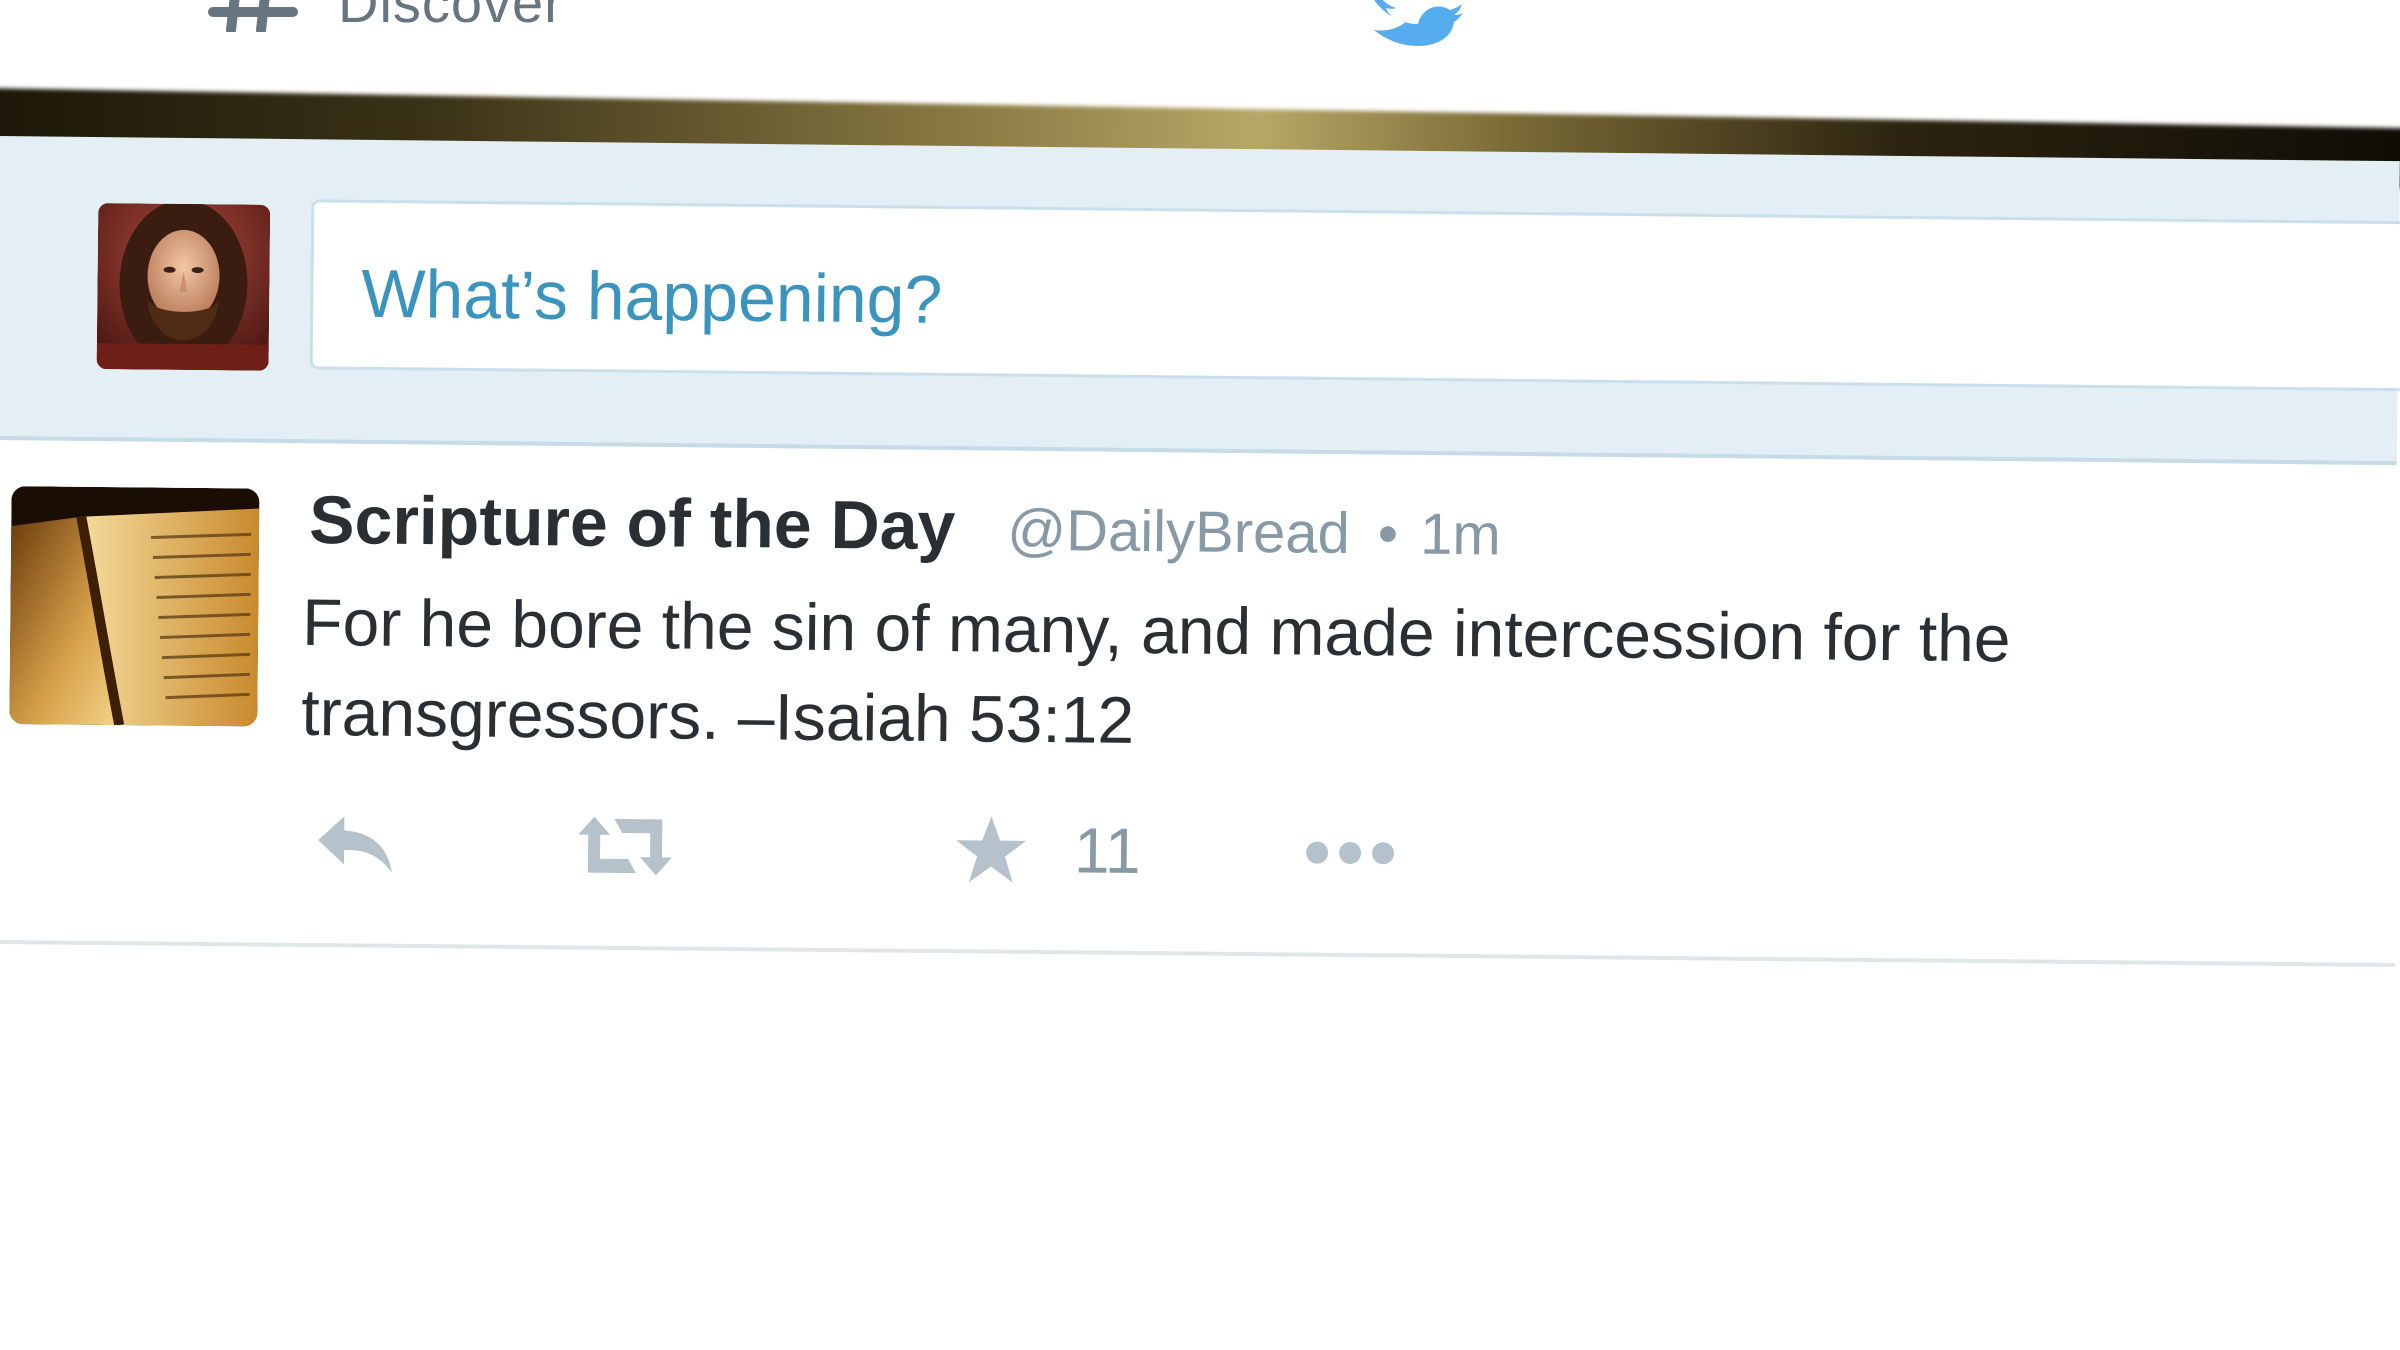 This screenshot has height=1350, width=2400. I want to click on more-dots-icon, so click(1350, 853).